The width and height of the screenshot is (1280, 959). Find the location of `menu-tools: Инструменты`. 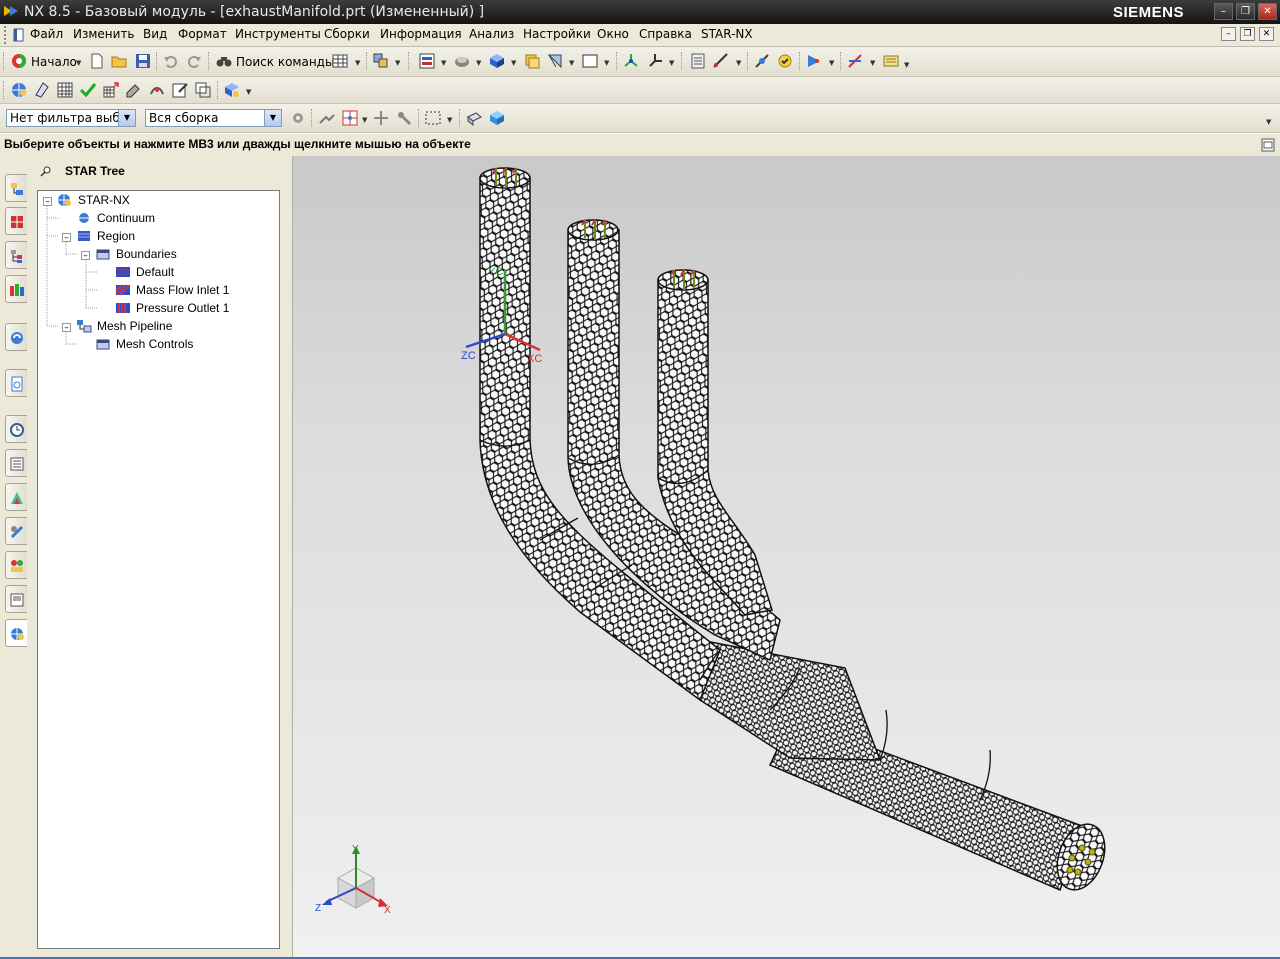

menu-tools: Инструменты is located at coordinates (278, 34).